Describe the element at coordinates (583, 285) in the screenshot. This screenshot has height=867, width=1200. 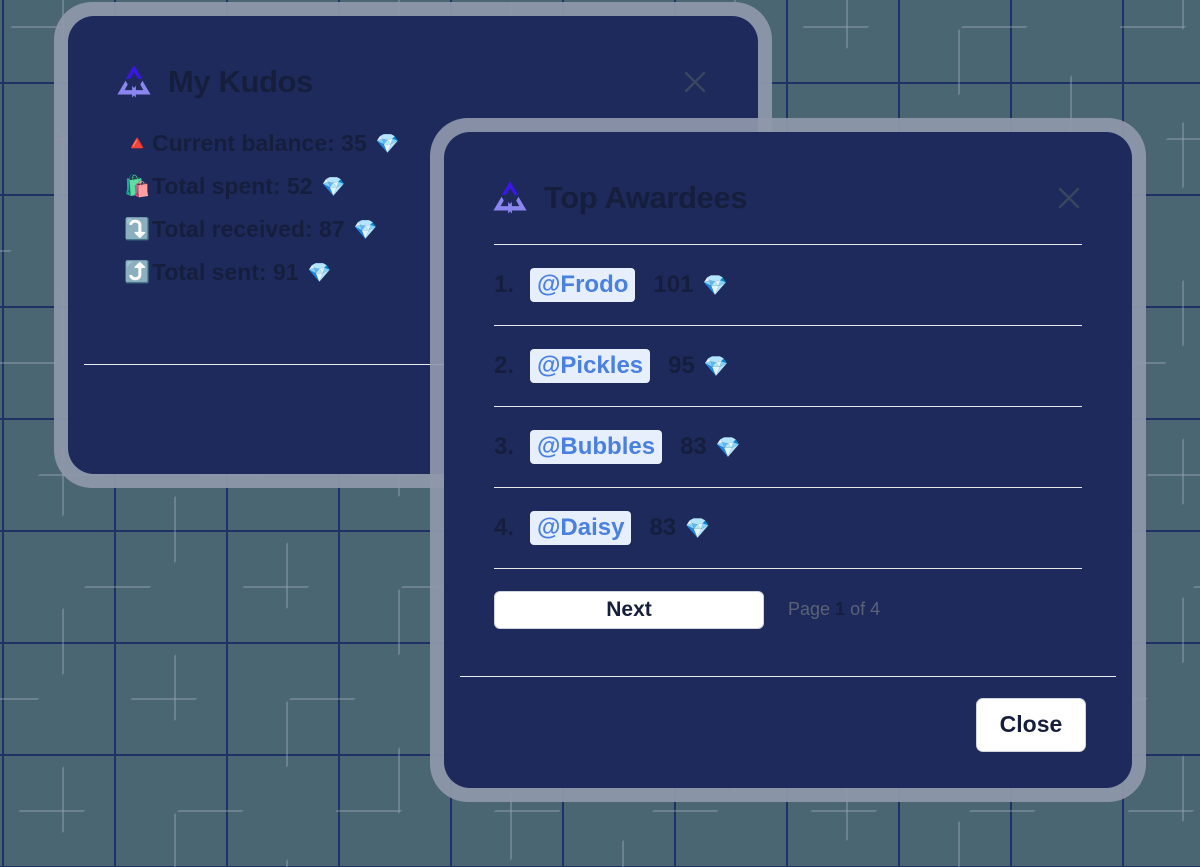
I see `awardee-mention: @Frodo` at that location.